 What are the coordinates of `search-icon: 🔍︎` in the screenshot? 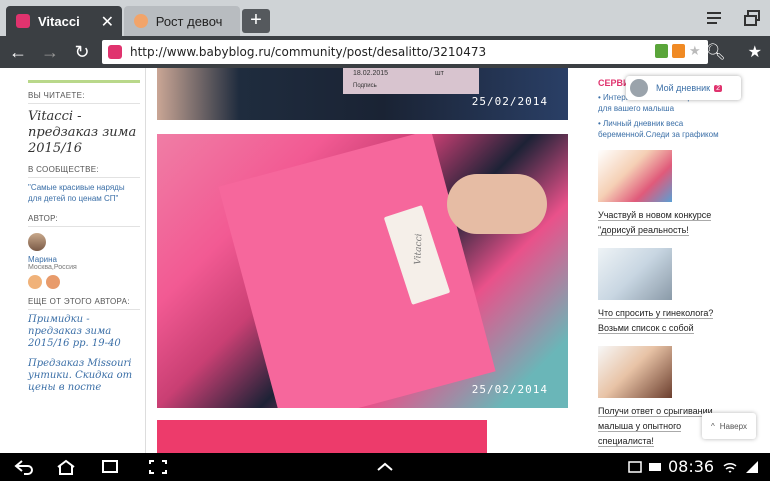 It's located at (715, 52).